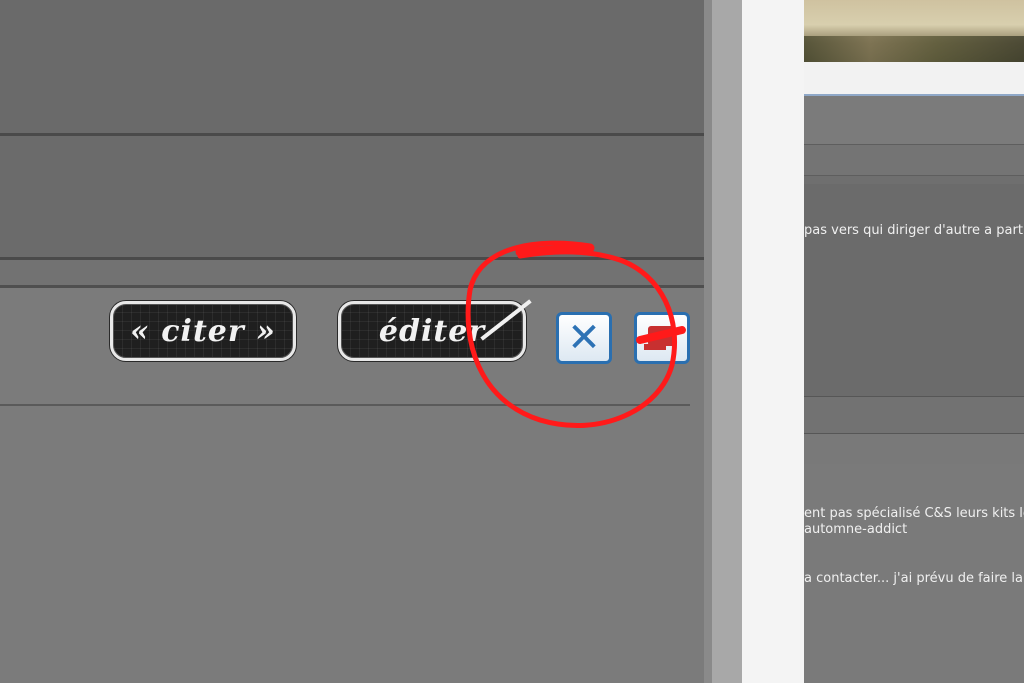 The height and width of the screenshot is (683, 1024). Describe the element at coordinates (914, 290) in the screenshot. I see `post-body` at that location.